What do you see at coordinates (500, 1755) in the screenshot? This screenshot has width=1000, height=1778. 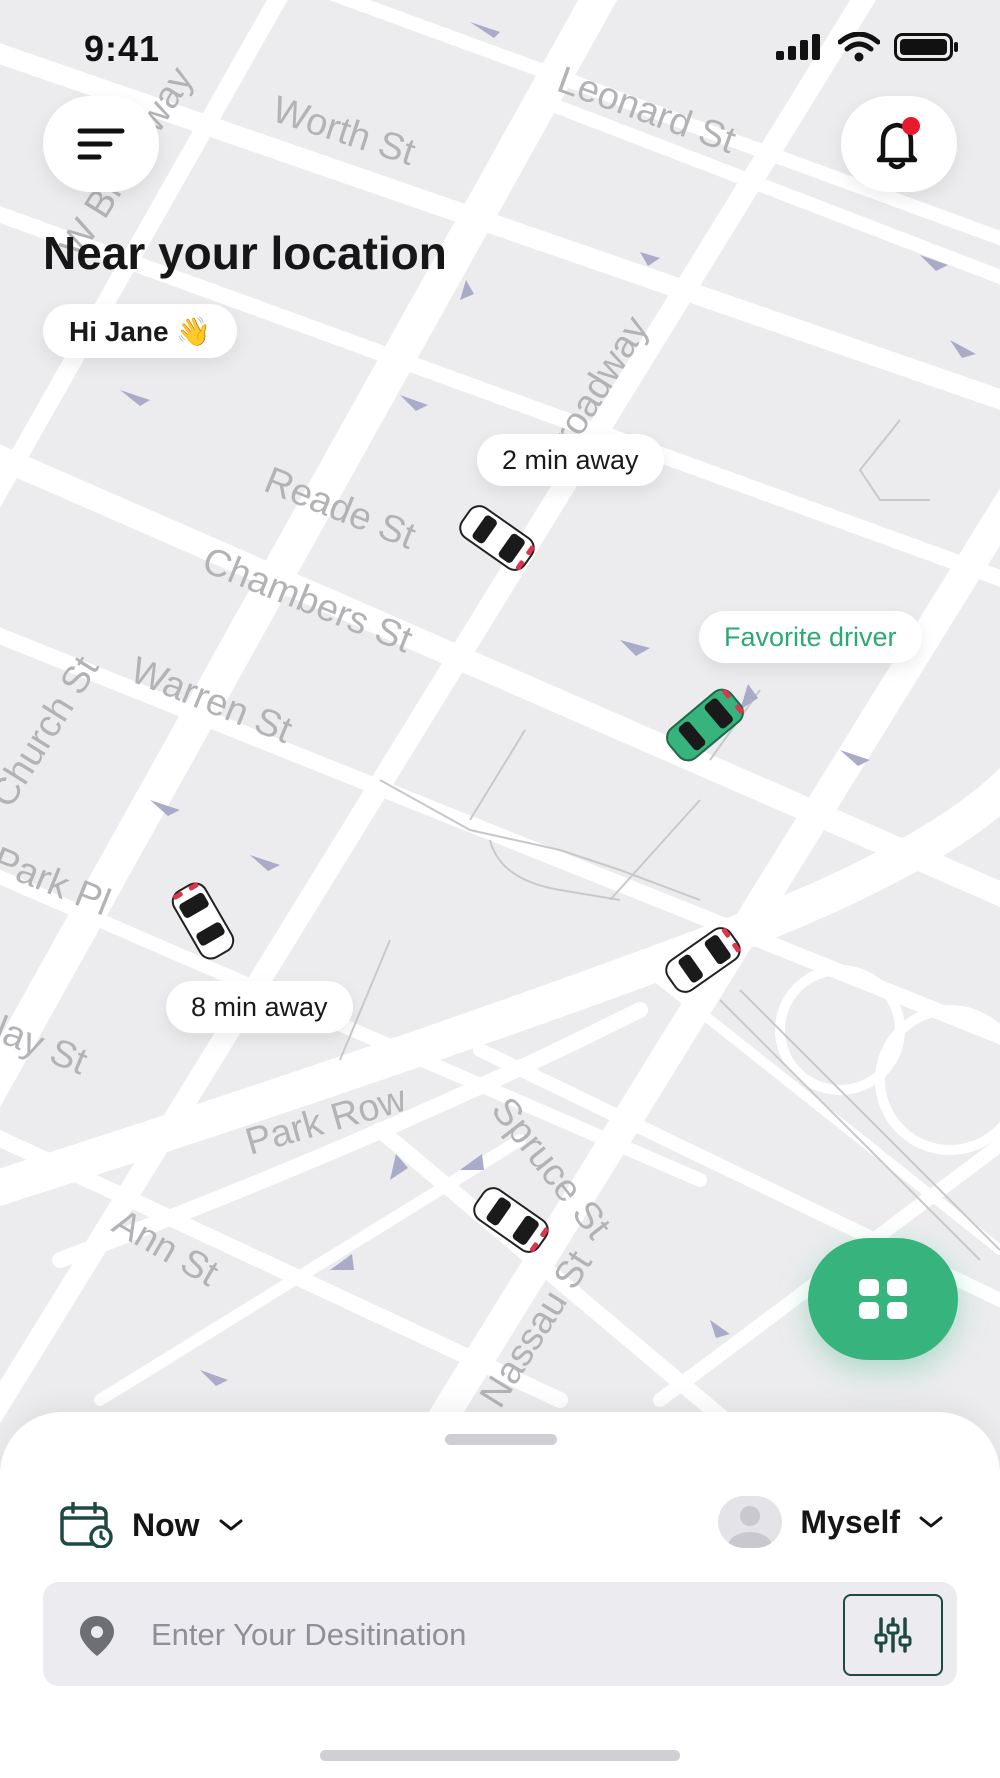 I see `home-indicator` at bounding box center [500, 1755].